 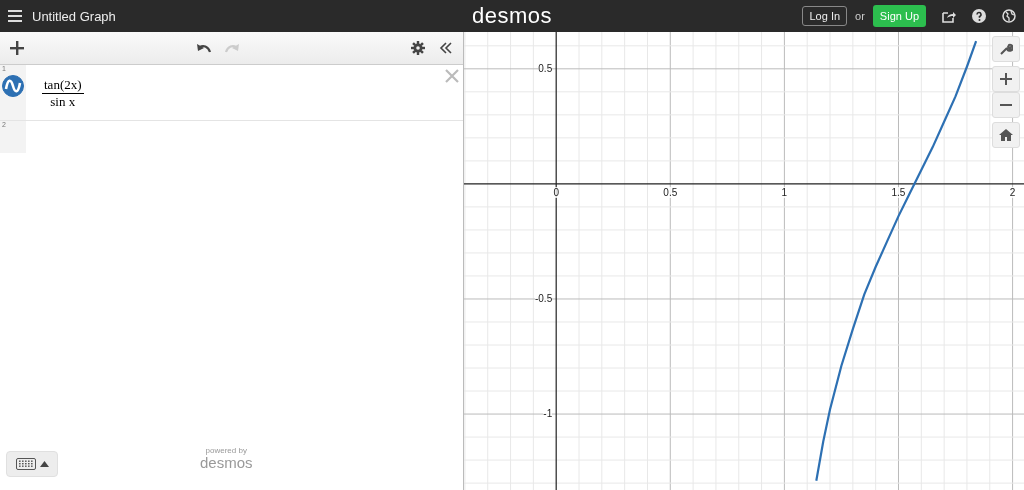 What do you see at coordinates (15, 16) in the screenshot?
I see `menu-icon` at bounding box center [15, 16].